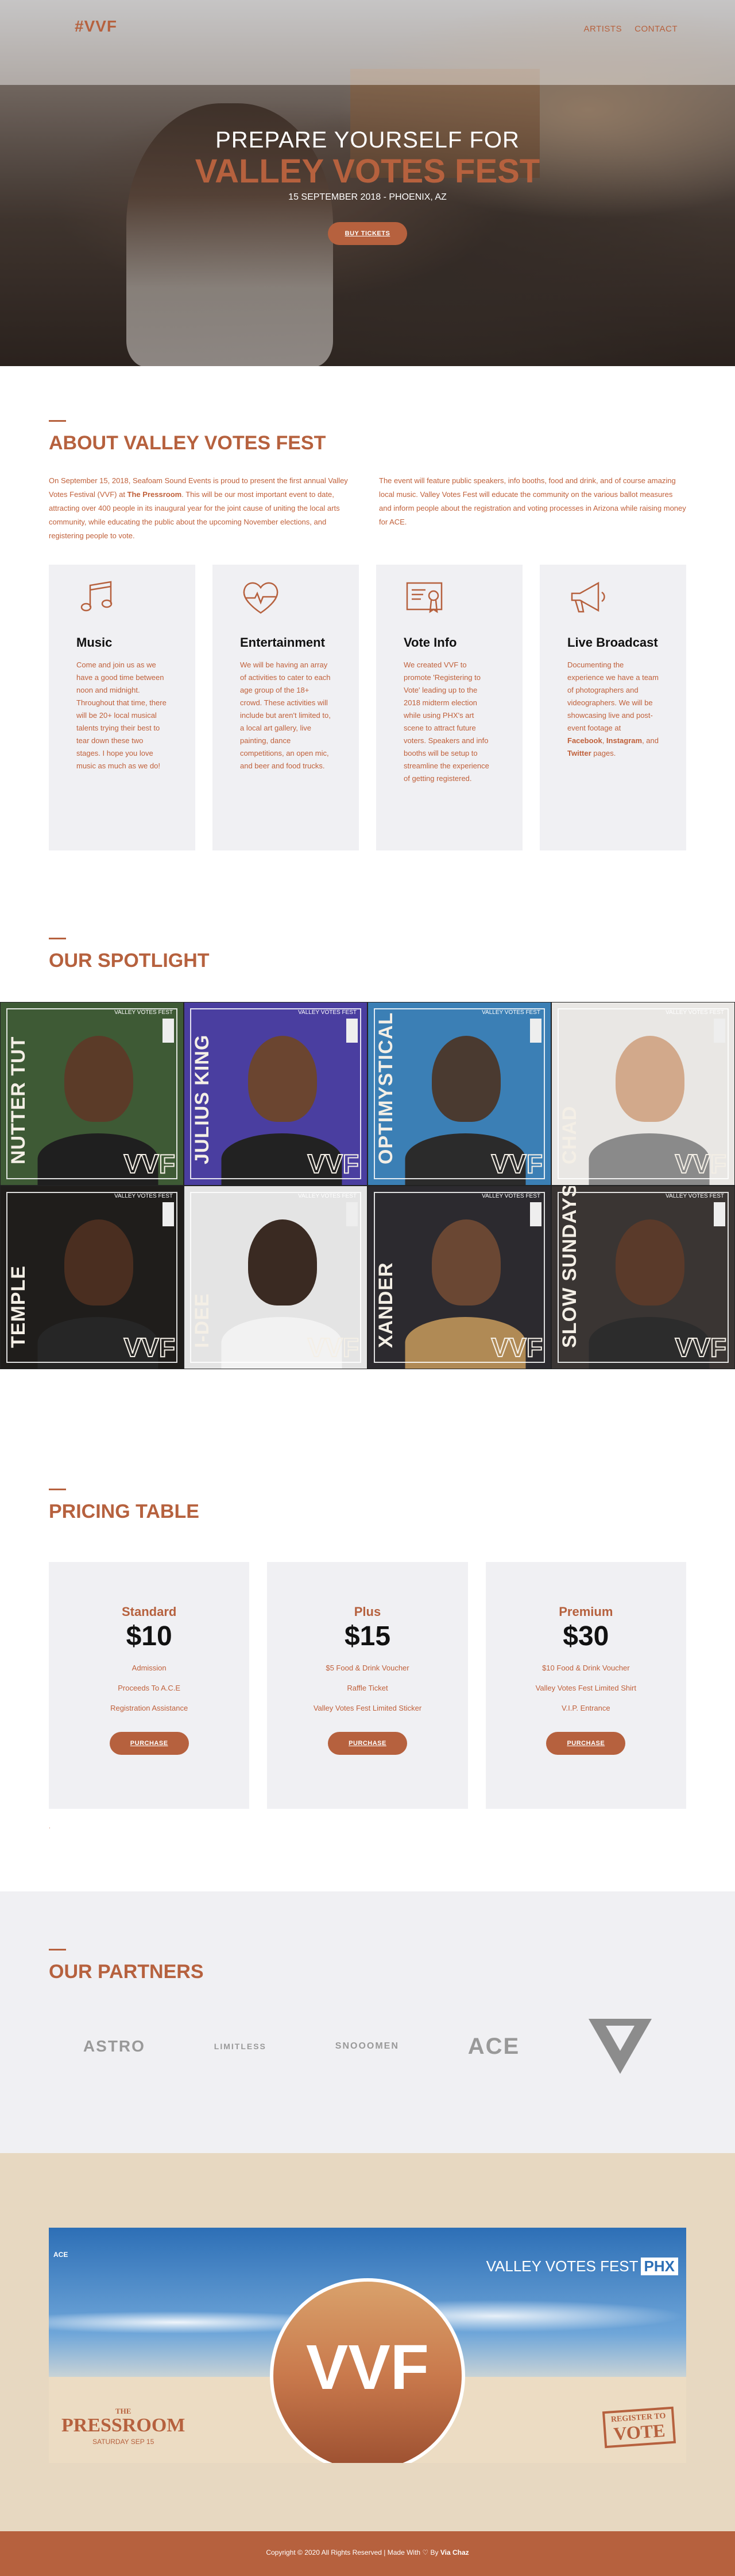  What do you see at coordinates (612, 642) in the screenshot?
I see `feature-title: Live Broadcast` at bounding box center [612, 642].